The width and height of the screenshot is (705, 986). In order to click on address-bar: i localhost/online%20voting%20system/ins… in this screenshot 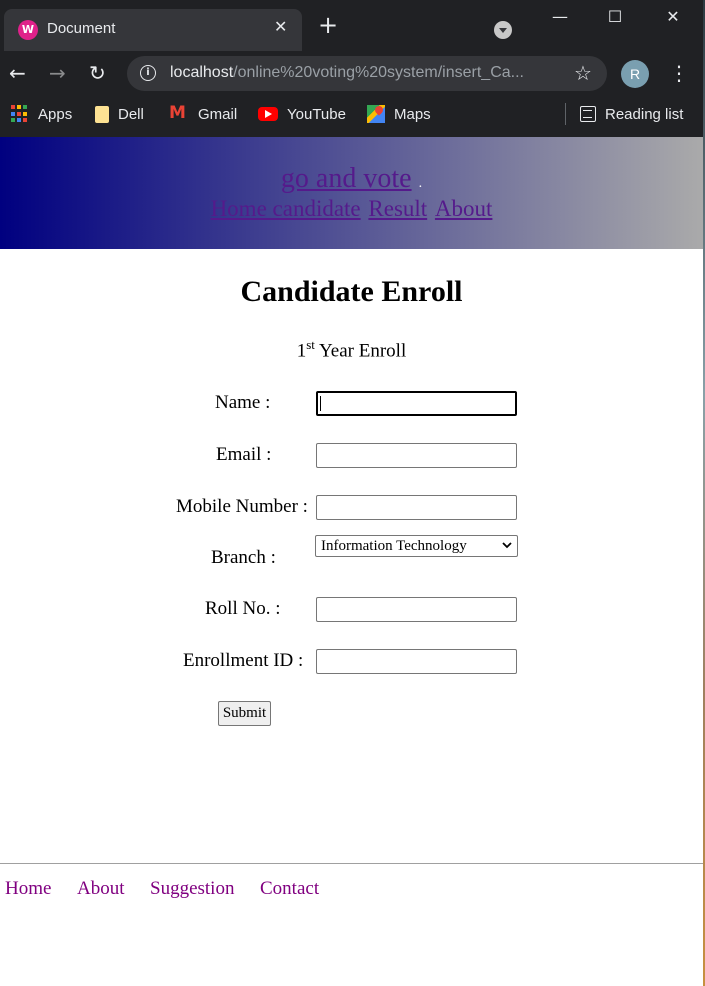, I will do `click(367, 73)`.